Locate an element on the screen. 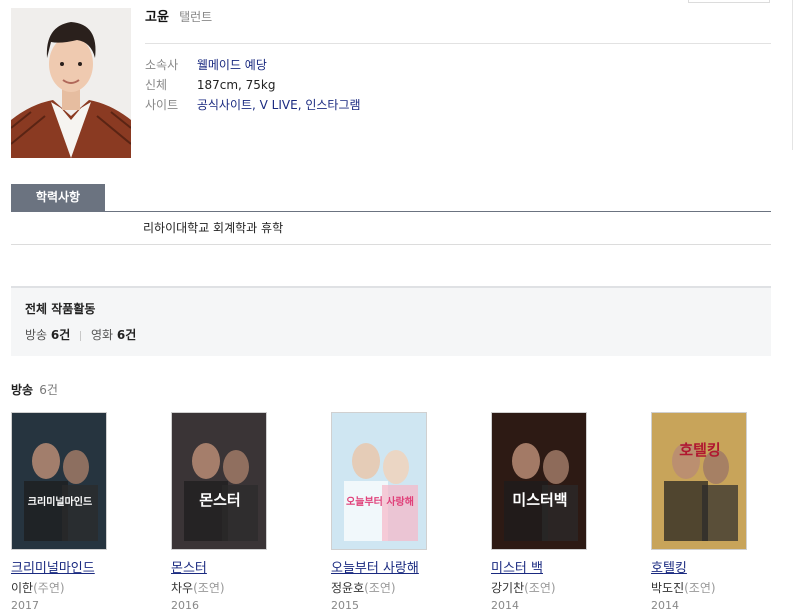 Image resolution: width=798 pixels, height=615 pixels. profile-name: 고윤 is located at coordinates (157, 17).